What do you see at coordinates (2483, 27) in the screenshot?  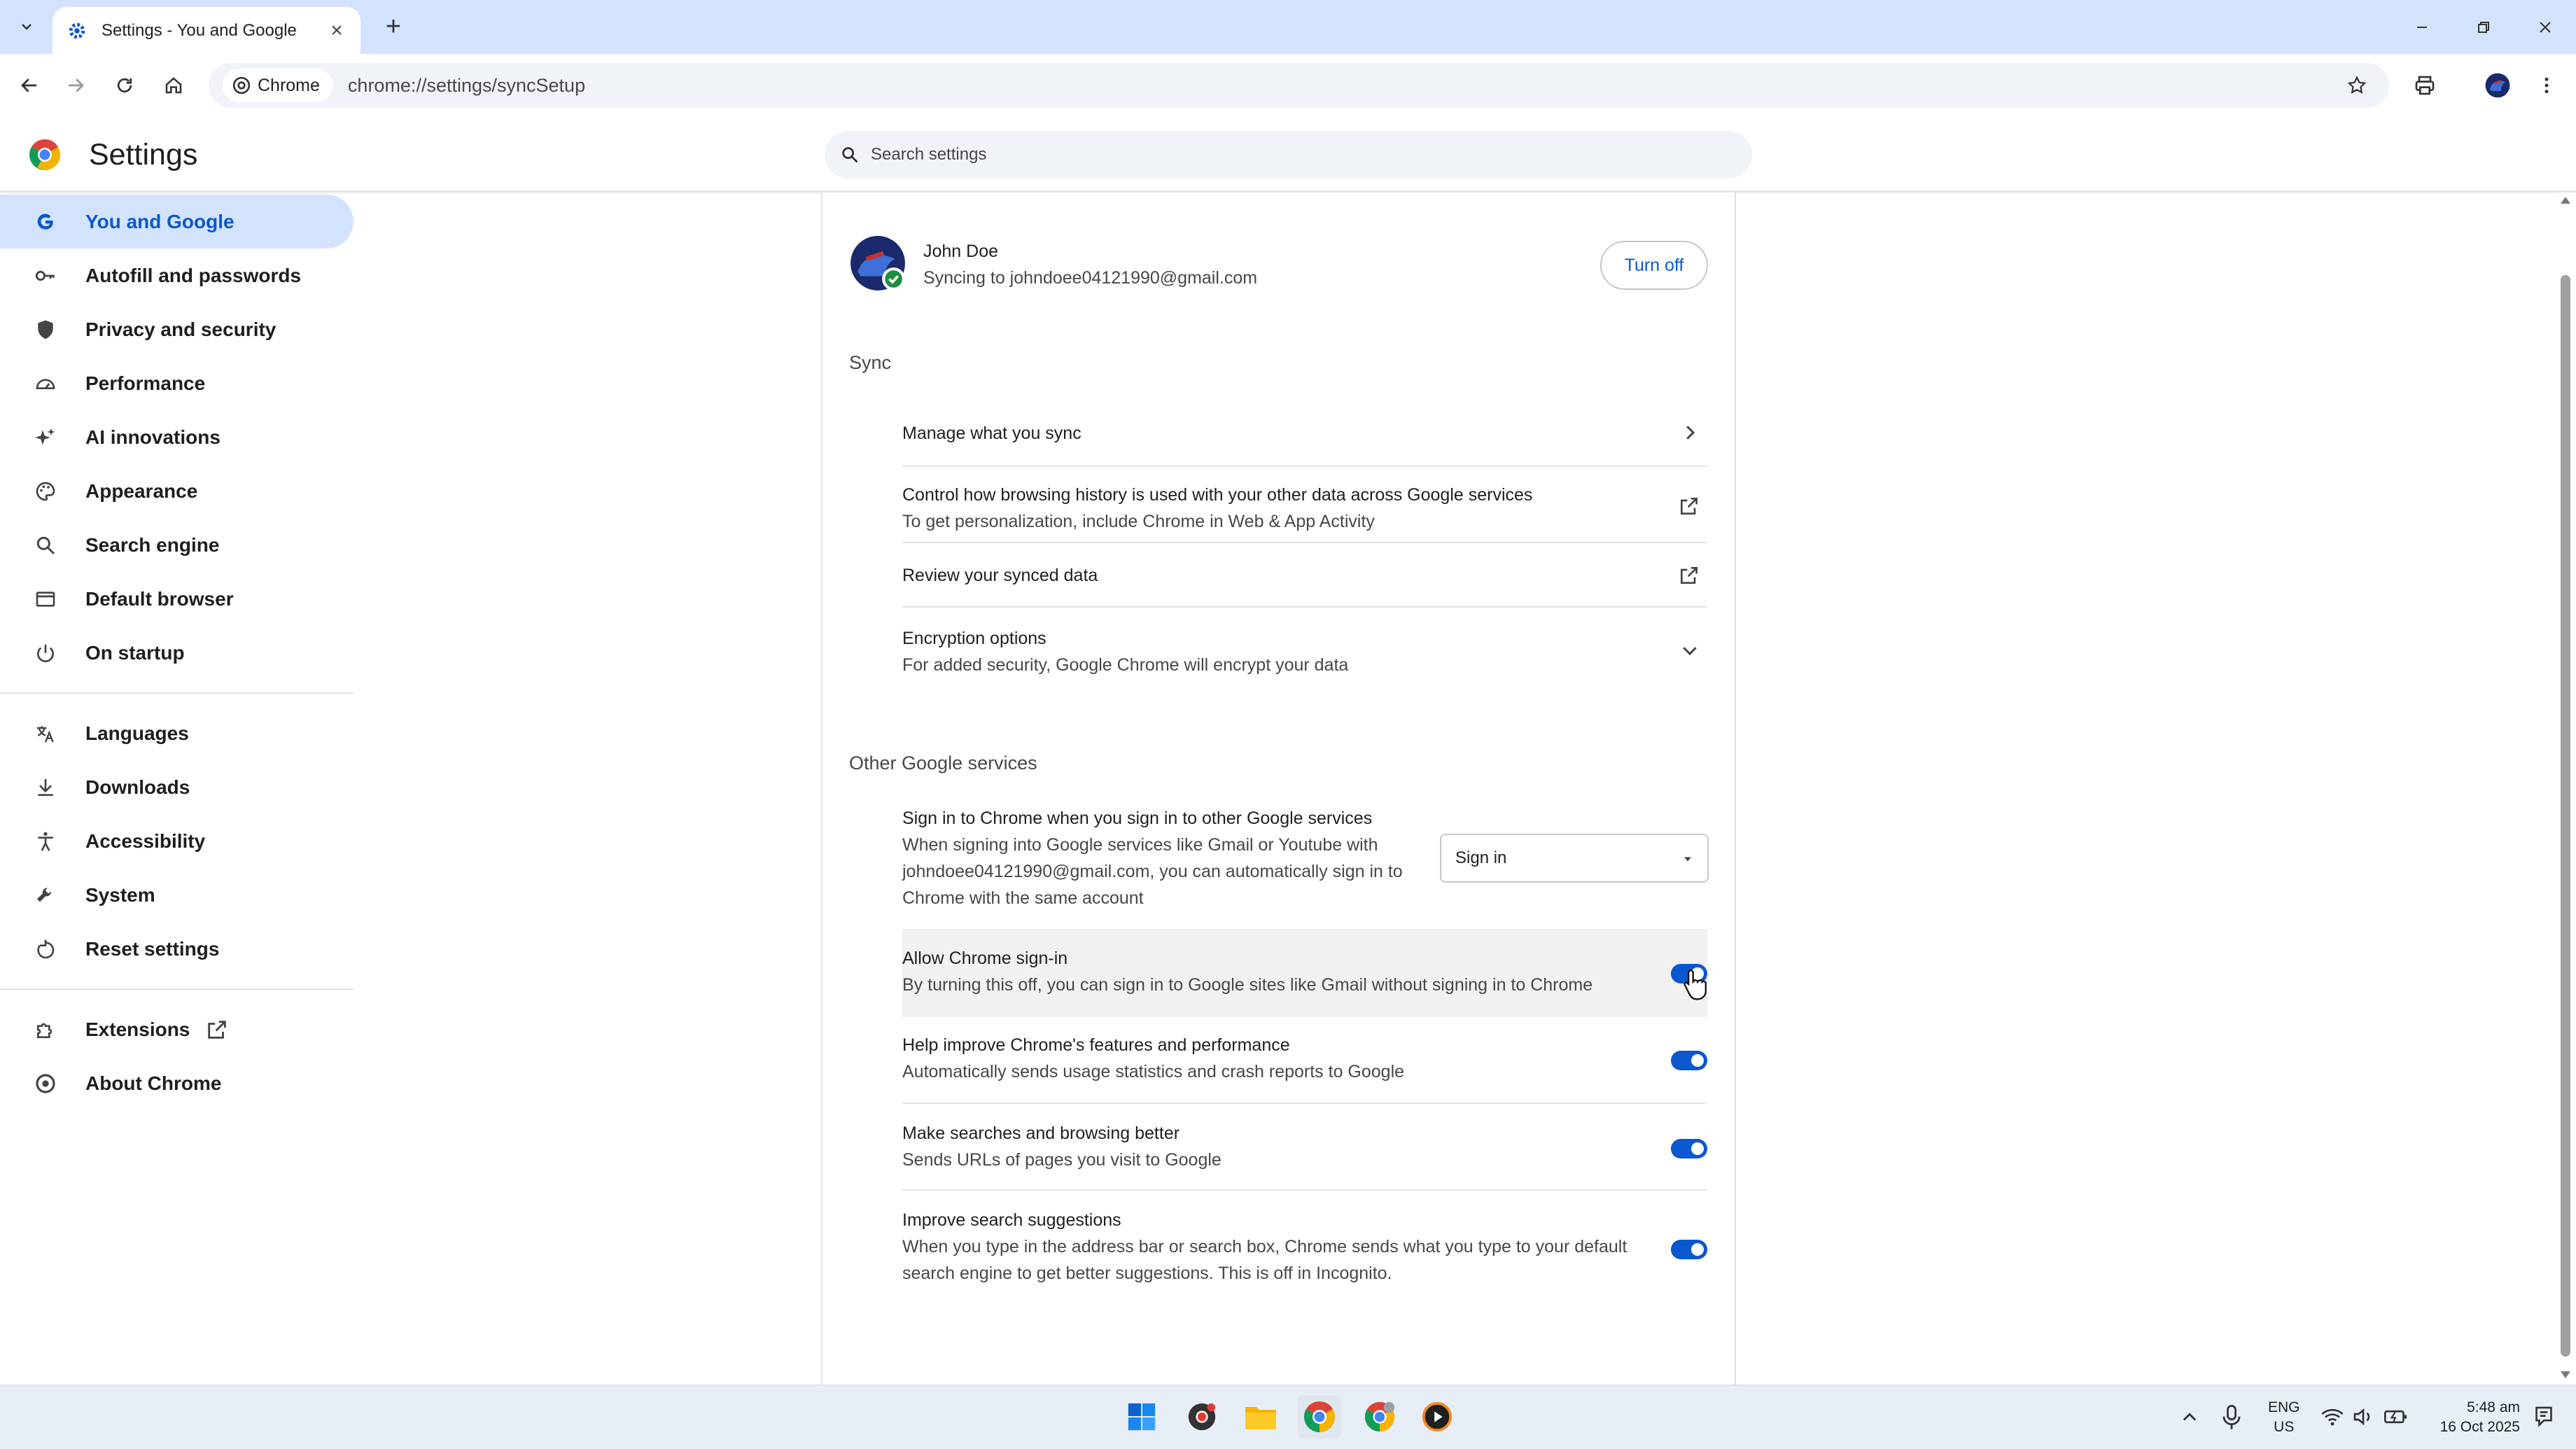 I see `restore-button` at bounding box center [2483, 27].